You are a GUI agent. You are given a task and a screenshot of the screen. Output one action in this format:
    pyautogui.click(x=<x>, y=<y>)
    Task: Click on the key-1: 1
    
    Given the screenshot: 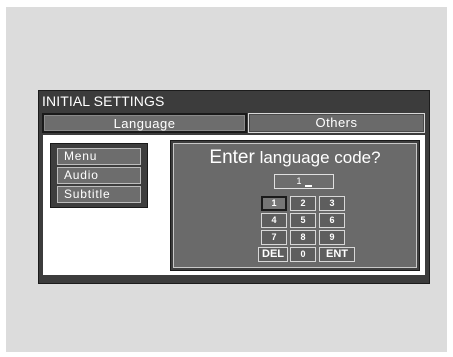 What is the action you would take?
    pyautogui.click(x=274, y=203)
    